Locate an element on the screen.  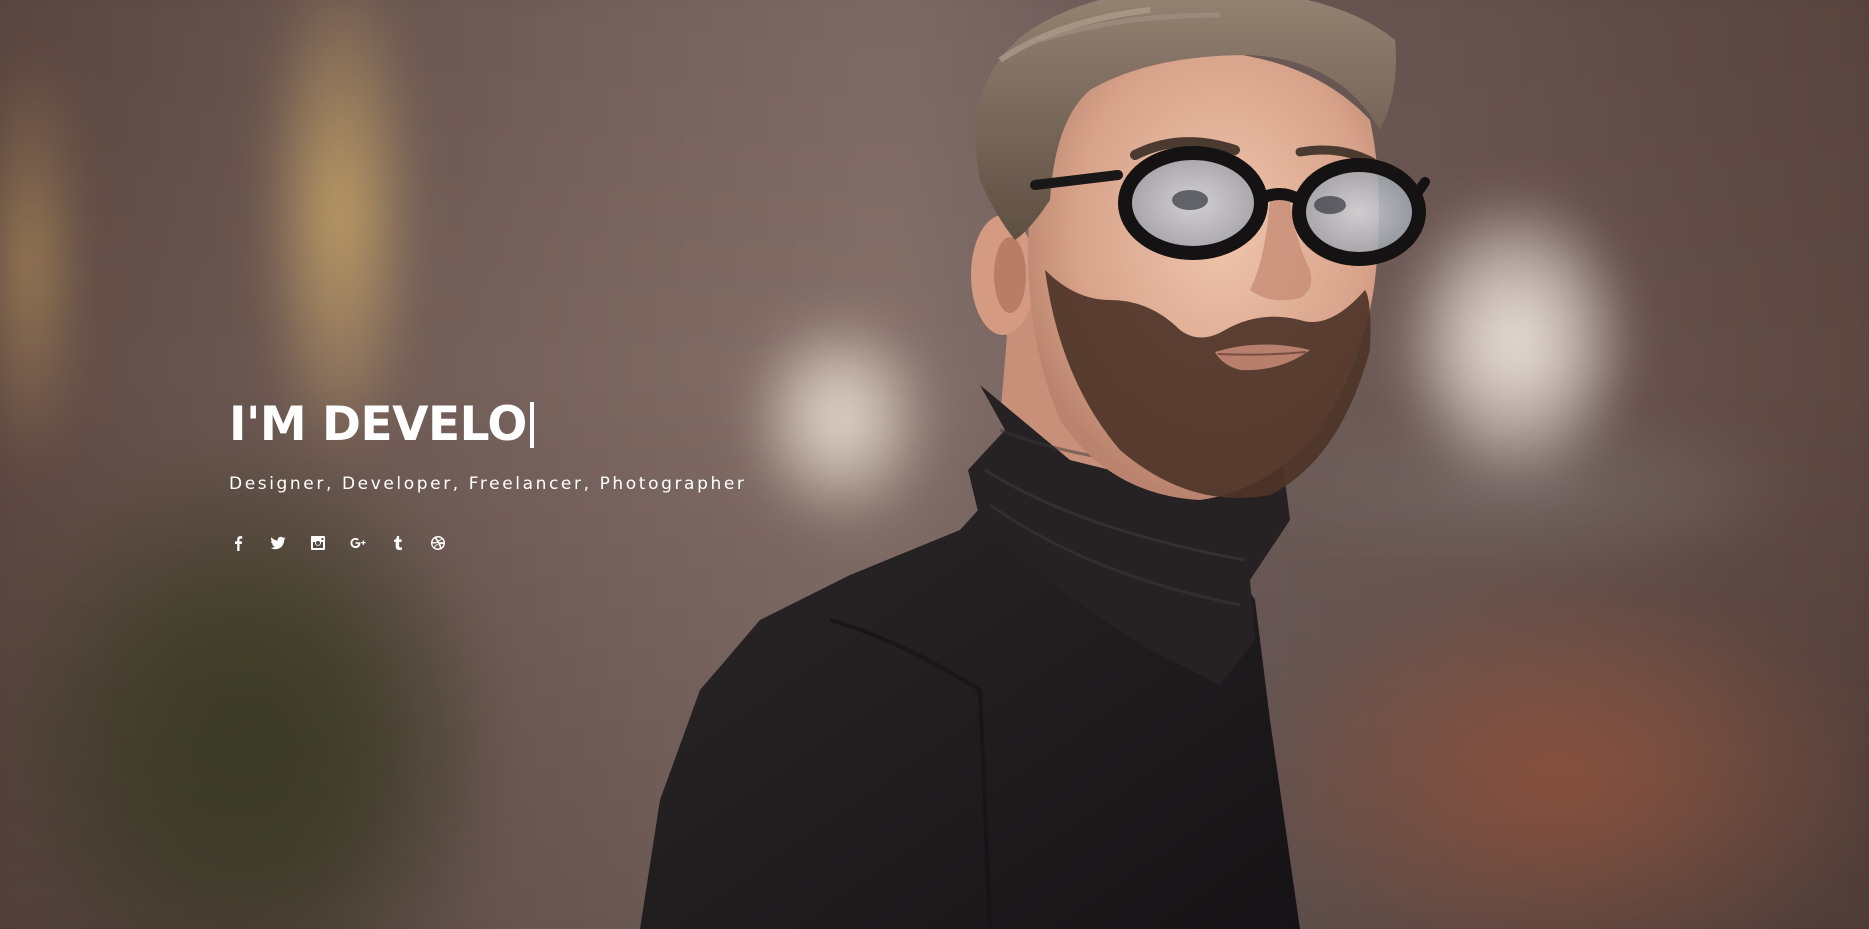
tumblr-icon is located at coordinates (398, 543).